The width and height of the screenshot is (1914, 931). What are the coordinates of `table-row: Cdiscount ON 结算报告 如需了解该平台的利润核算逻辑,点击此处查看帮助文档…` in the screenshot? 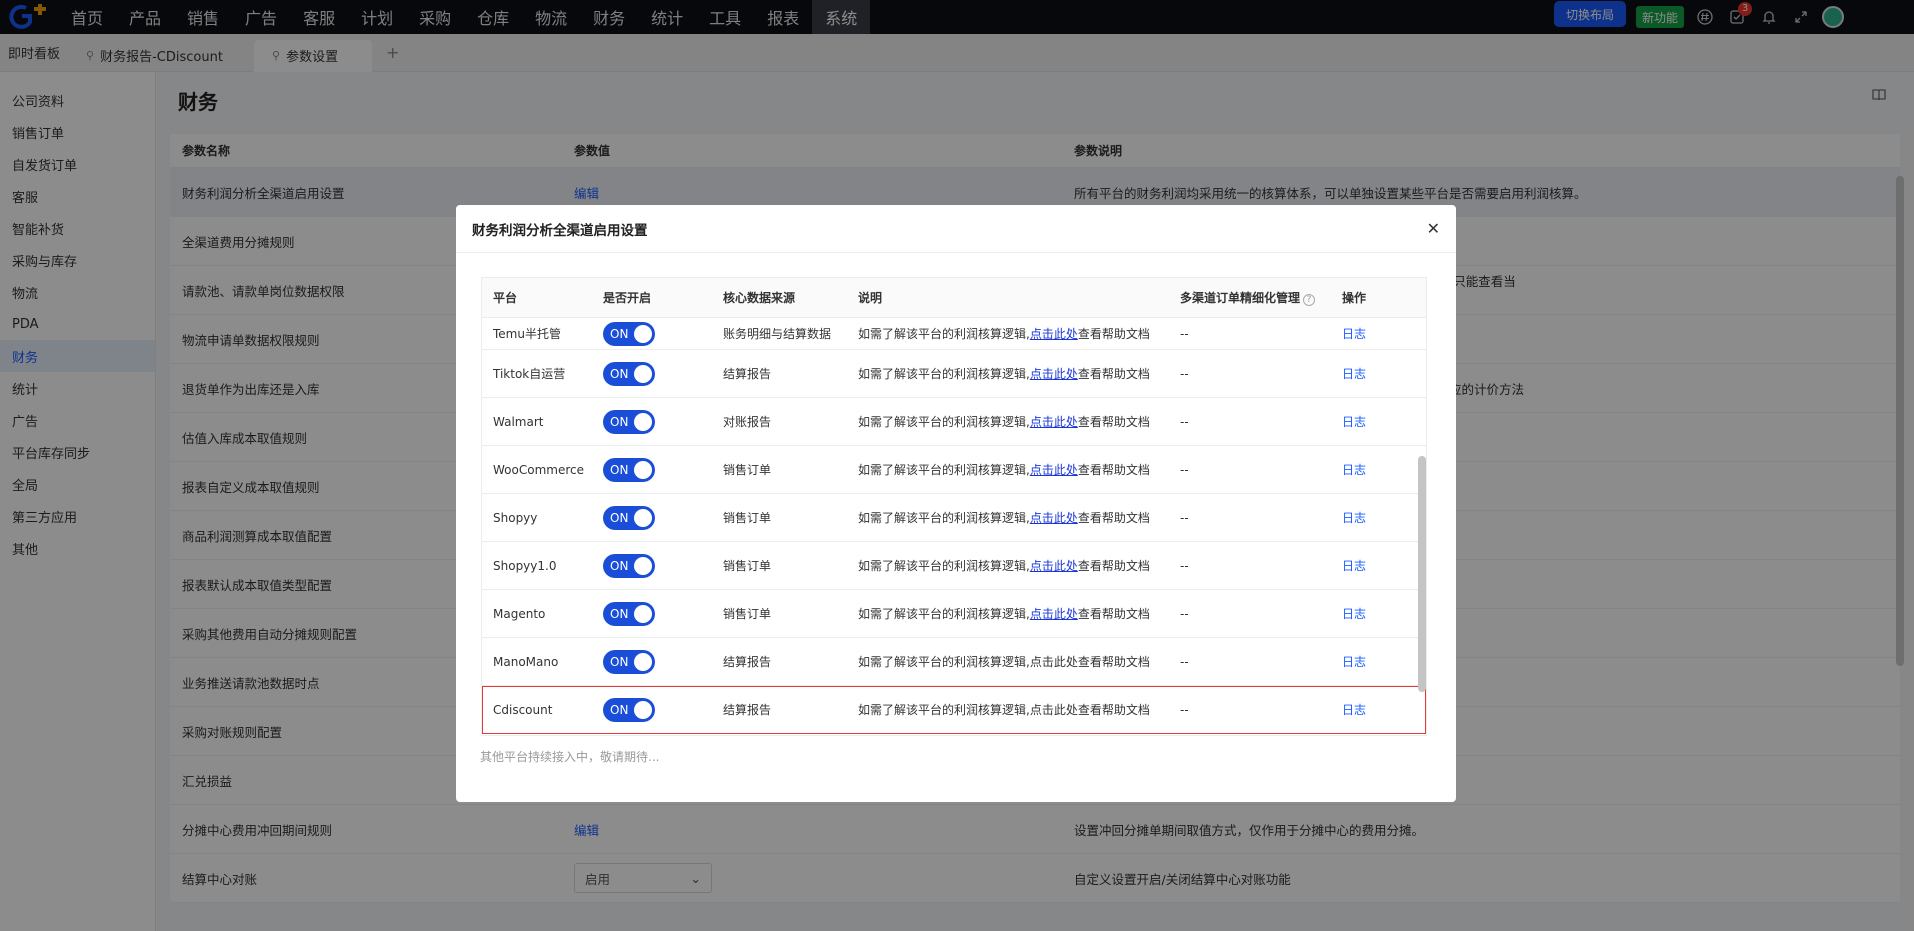 It's located at (954, 710).